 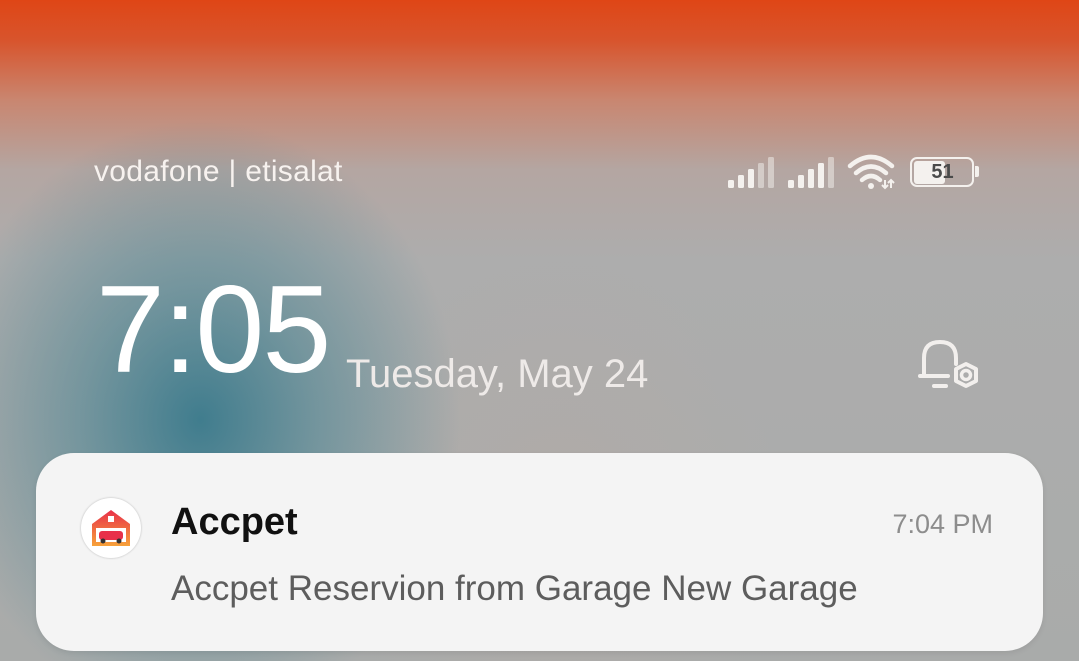 What do you see at coordinates (871, 172) in the screenshot?
I see `wifi-icon` at bounding box center [871, 172].